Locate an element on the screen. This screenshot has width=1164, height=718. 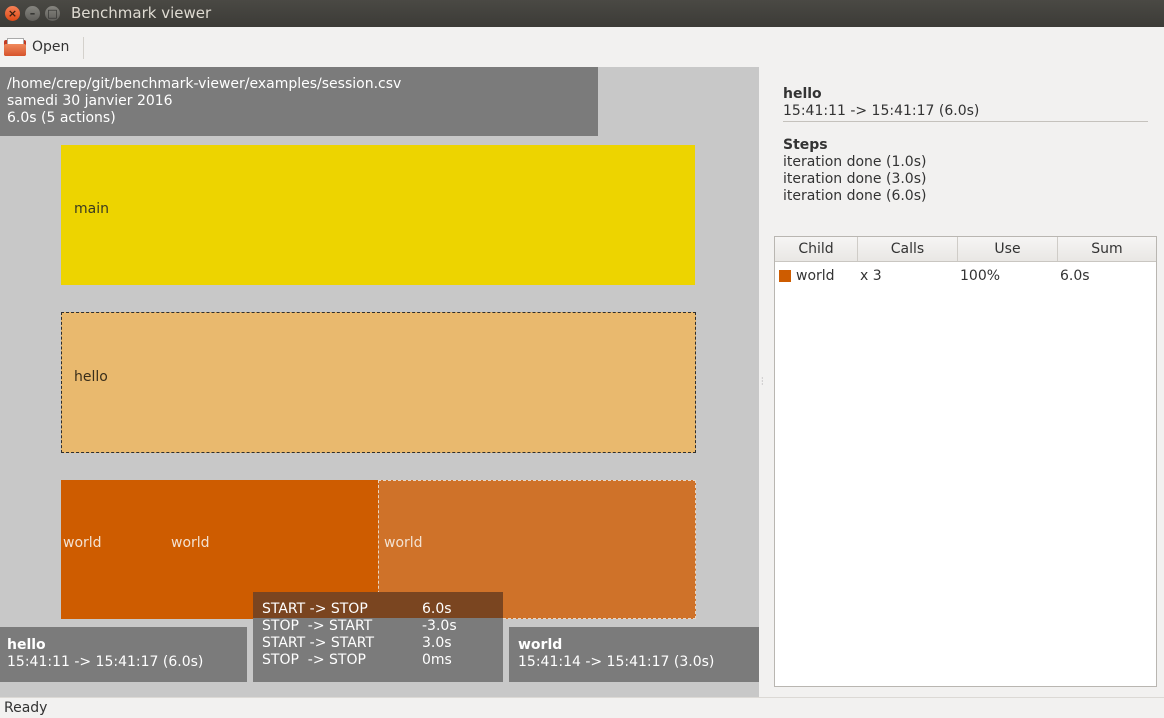
block-hello: hello is located at coordinates (378, 382).